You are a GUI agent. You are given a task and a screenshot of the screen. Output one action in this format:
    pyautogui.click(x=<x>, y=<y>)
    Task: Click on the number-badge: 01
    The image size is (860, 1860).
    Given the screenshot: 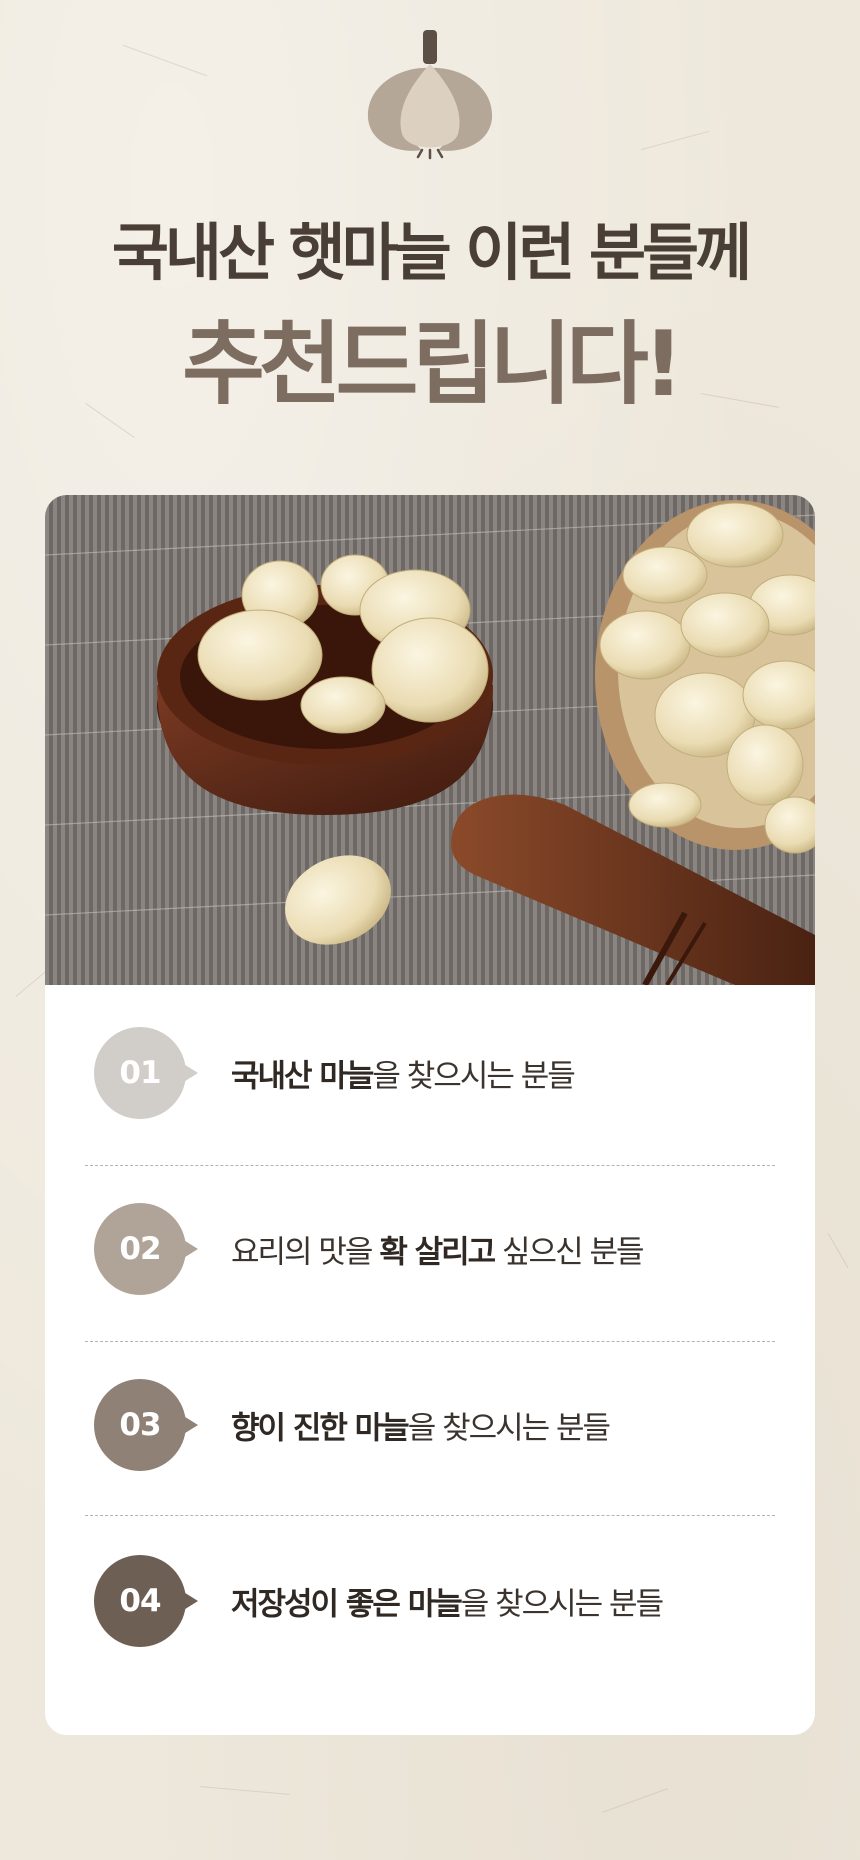 What is the action you would take?
    pyautogui.click(x=140, y=1073)
    